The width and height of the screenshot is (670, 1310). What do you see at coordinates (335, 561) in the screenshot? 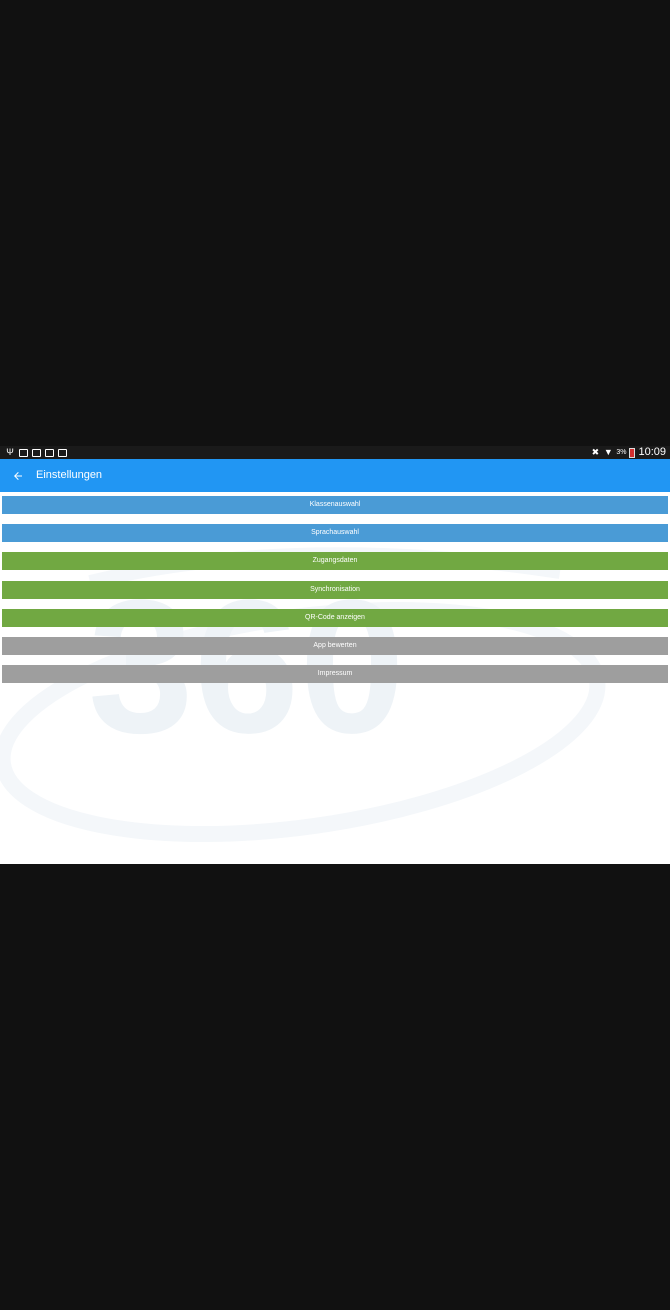
I see `access-data-button: Zugangsdaten` at bounding box center [335, 561].